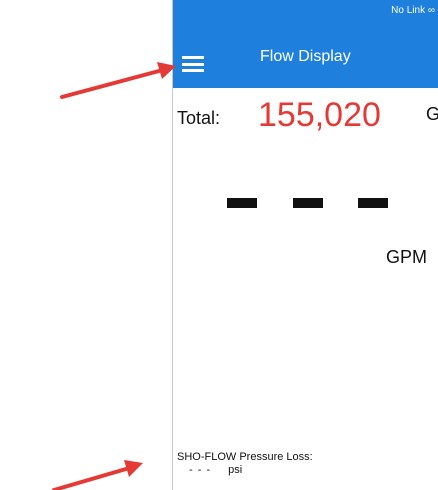 The height and width of the screenshot is (490, 438). I want to click on pressure-loss-value-row: - - - psi, so click(245, 470).